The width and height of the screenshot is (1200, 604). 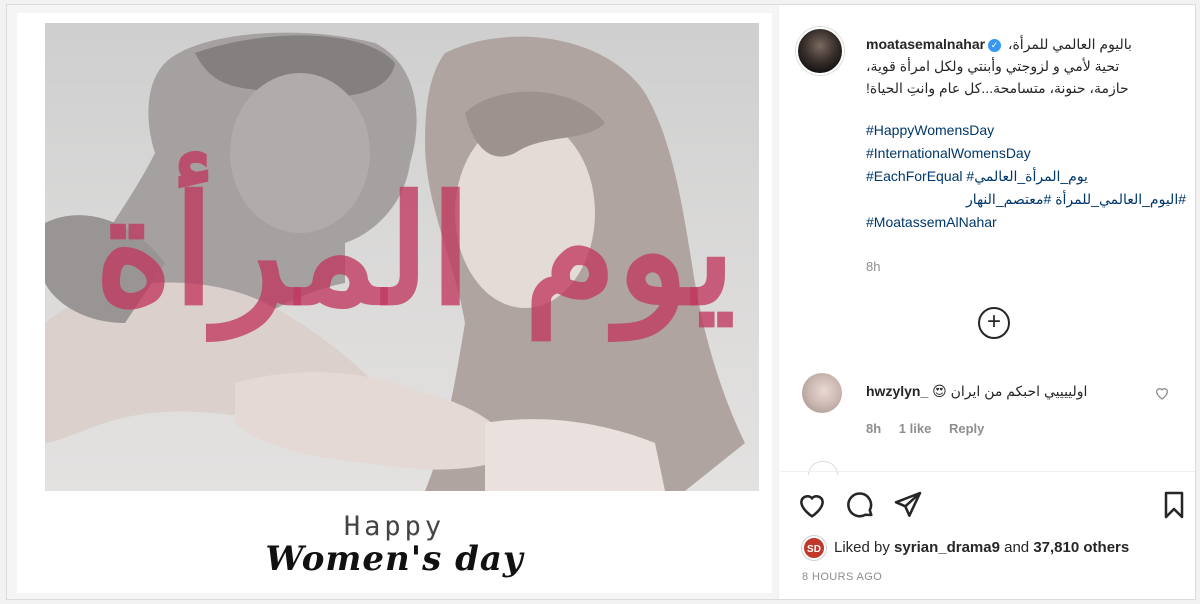 What do you see at coordinates (860, 505) in the screenshot?
I see `comment-icon` at bounding box center [860, 505].